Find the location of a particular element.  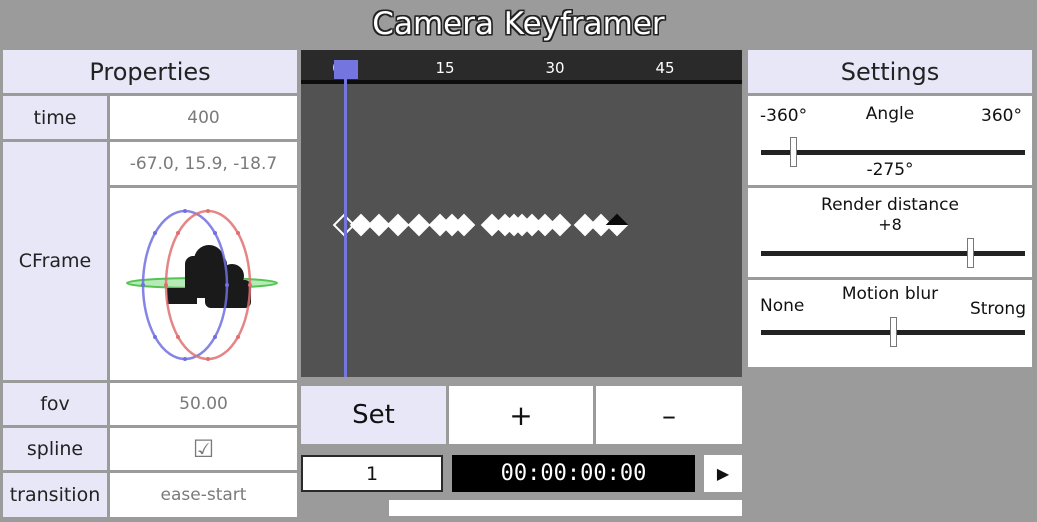

keyframe-marker-selected is located at coordinates (617, 225).